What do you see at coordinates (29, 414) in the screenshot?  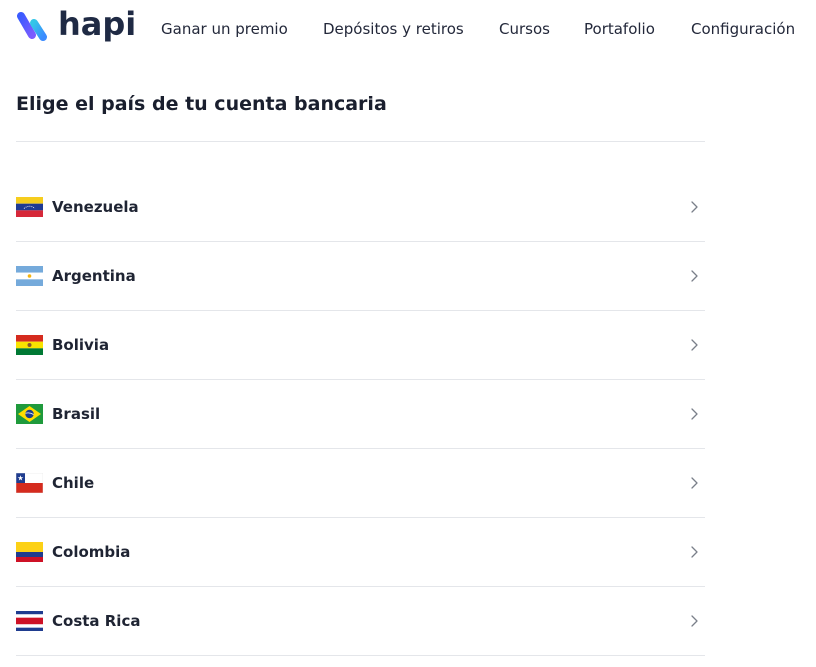 I see `brazil-flag-icon` at bounding box center [29, 414].